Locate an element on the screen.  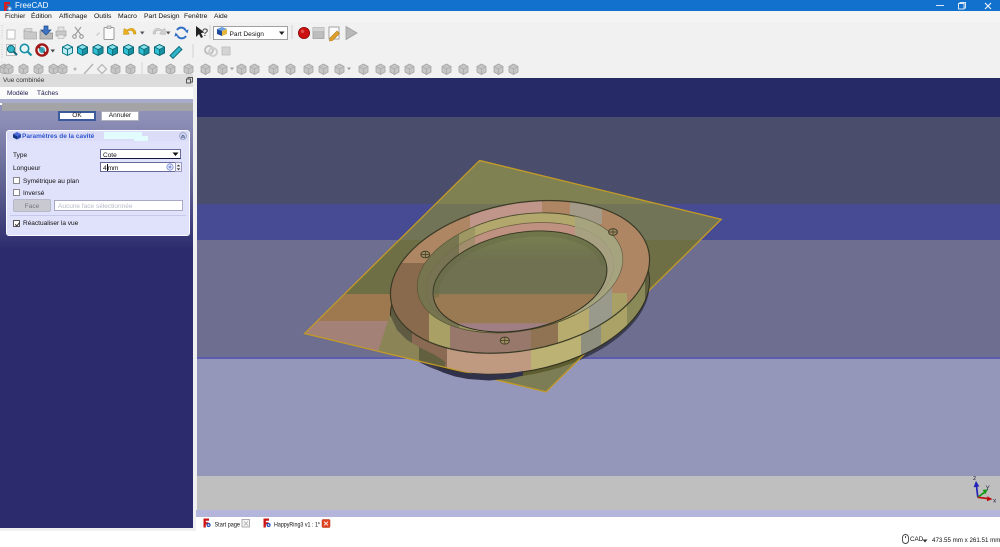
svg-text: Start page is located at coordinates (228, 525).